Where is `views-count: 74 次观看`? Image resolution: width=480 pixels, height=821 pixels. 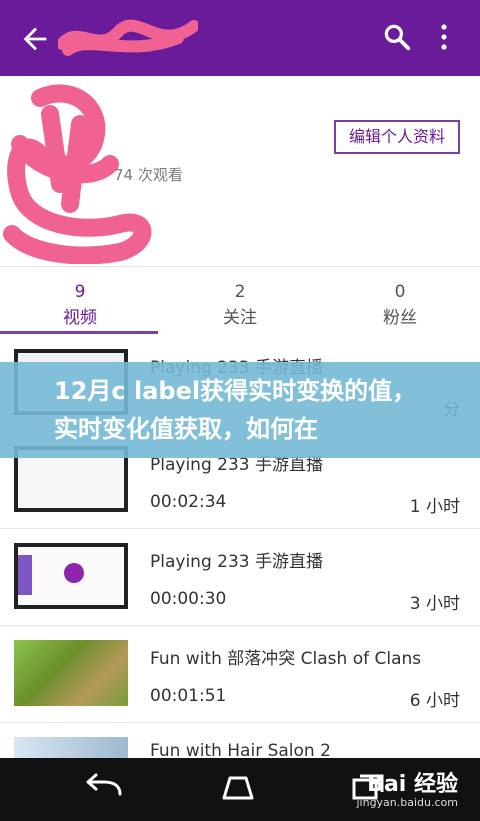
views-count: 74 次观看 is located at coordinates (148, 175).